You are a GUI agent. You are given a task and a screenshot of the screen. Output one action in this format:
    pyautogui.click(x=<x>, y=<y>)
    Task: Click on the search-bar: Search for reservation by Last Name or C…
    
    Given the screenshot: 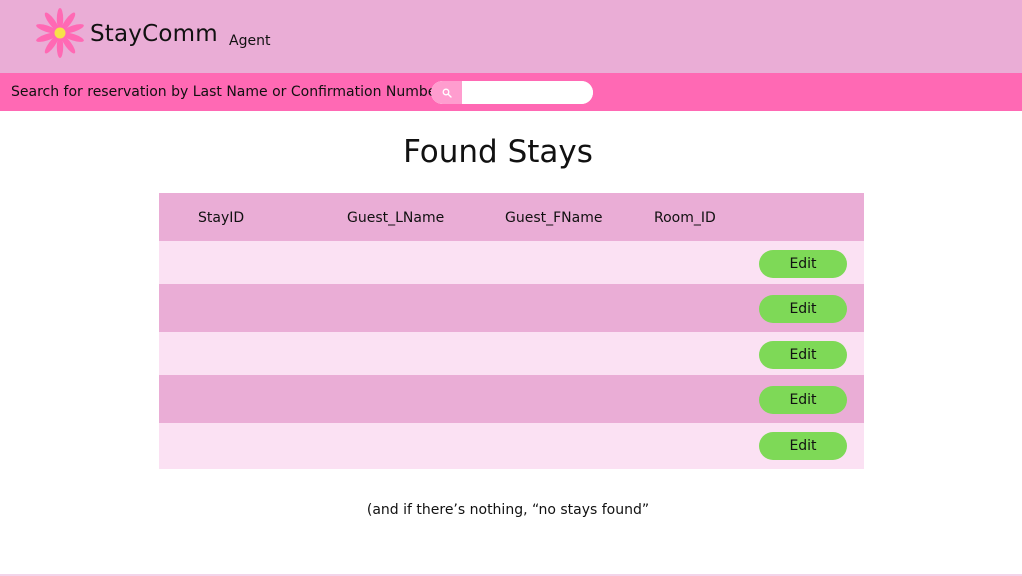 What is the action you would take?
    pyautogui.click(x=511, y=92)
    